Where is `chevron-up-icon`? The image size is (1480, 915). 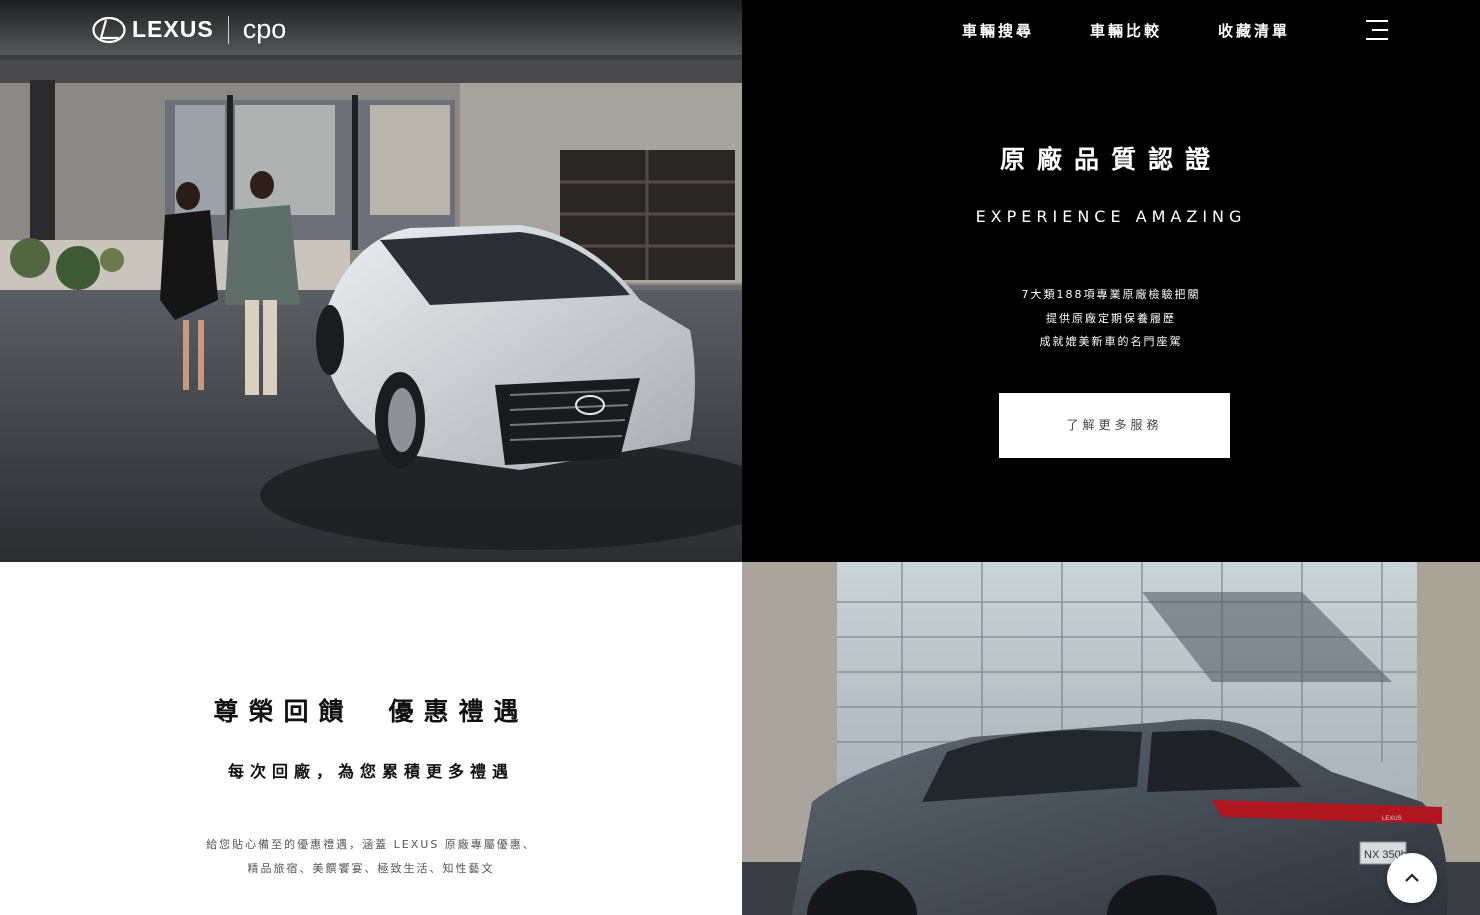
chevron-up-icon is located at coordinates (1412, 877).